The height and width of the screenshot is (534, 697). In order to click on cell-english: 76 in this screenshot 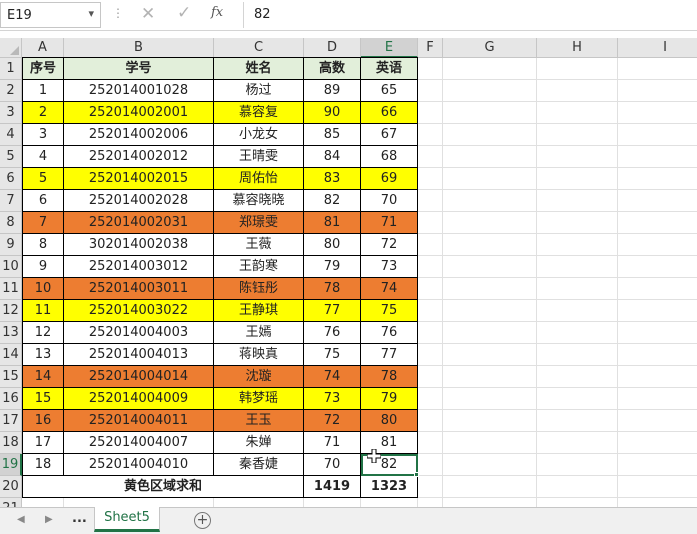, I will do `click(389, 333)`.